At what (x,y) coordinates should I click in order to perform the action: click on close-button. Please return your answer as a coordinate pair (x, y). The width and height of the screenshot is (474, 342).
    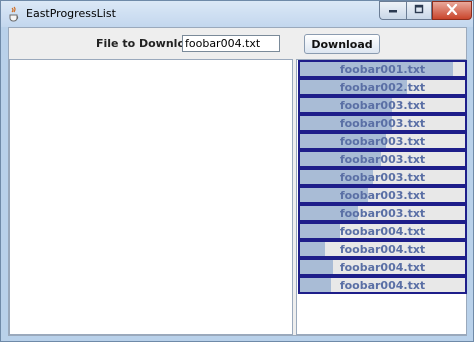
    Looking at the image, I should click on (452, 10).